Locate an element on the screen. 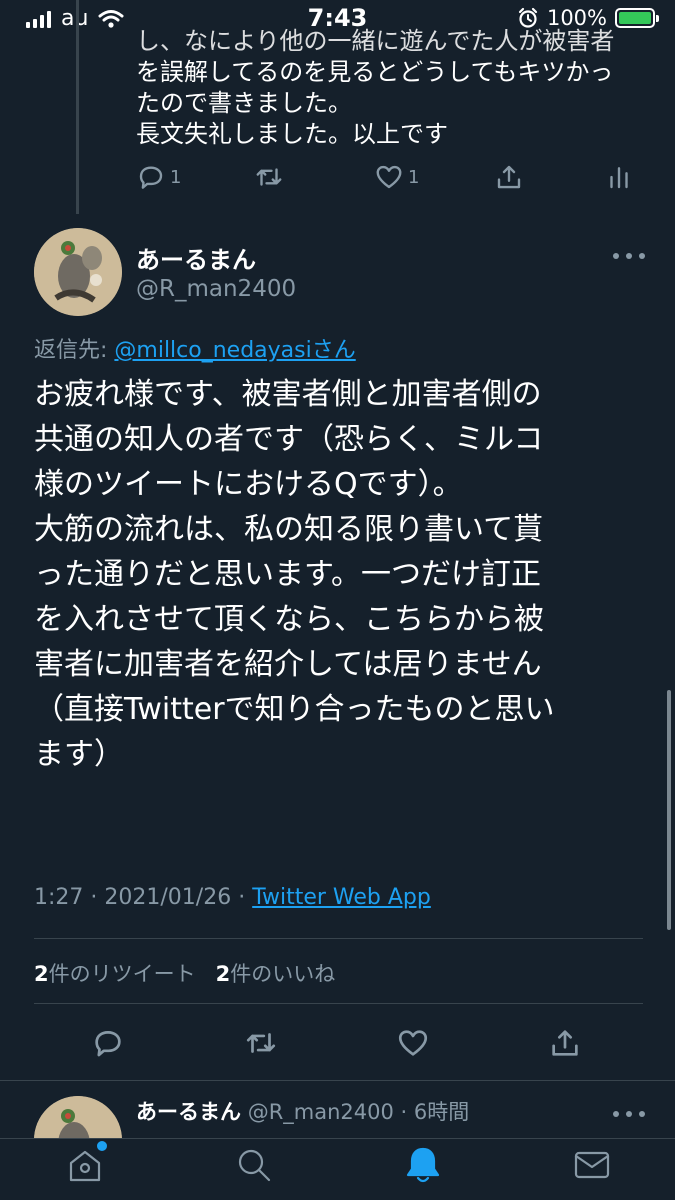 The height and width of the screenshot is (1200, 675). tweet-time: 1:27 is located at coordinates (59, 897).